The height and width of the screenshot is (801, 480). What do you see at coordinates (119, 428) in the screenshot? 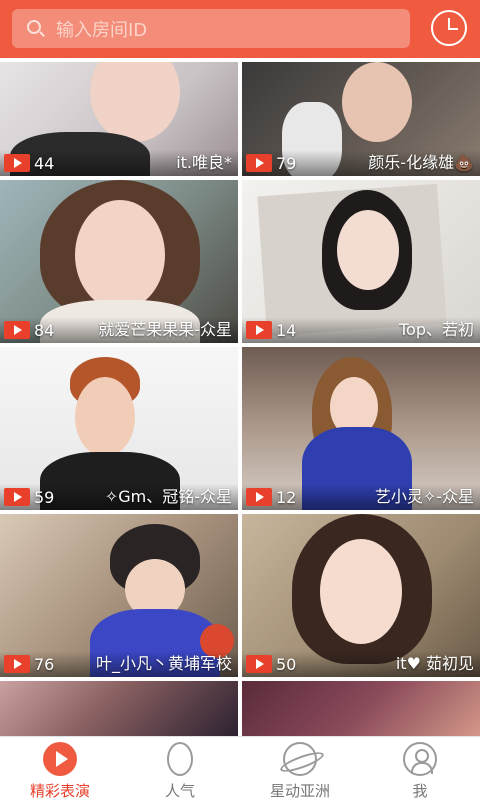
I see `room-card: 59 ✧Gm、冠铭-众星` at bounding box center [119, 428].